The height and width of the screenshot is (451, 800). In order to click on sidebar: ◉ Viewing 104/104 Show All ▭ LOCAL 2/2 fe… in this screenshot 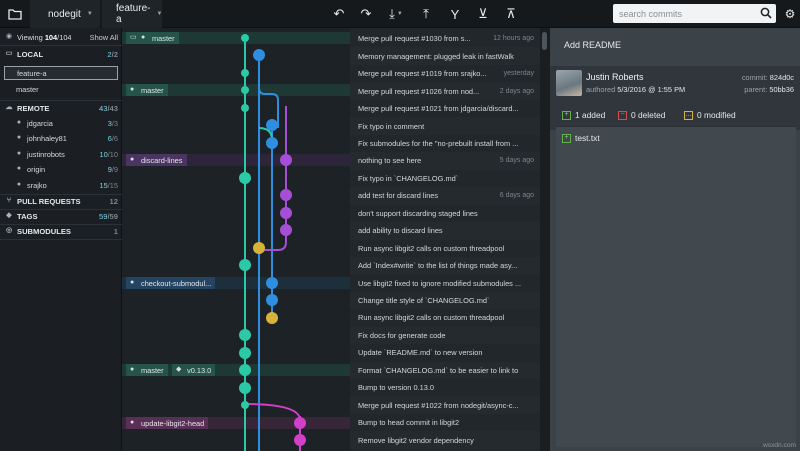, I will do `click(61, 239)`.